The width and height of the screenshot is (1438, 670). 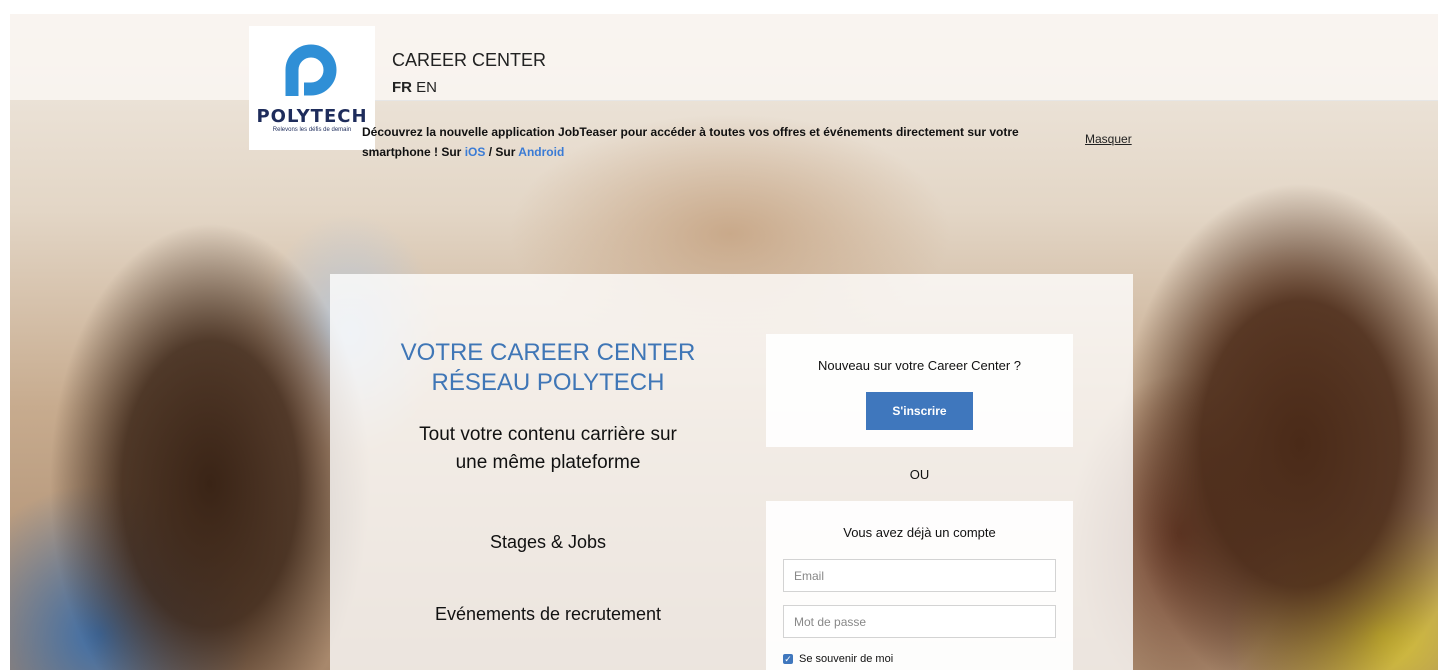 I want to click on or-divider: OU, so click(x=919, y=474).